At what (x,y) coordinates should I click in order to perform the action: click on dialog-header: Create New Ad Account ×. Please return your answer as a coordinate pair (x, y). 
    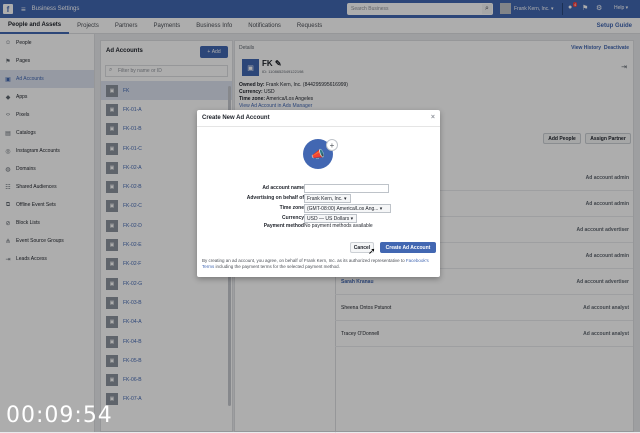
    Looking at the image, I should click on (318, 118).